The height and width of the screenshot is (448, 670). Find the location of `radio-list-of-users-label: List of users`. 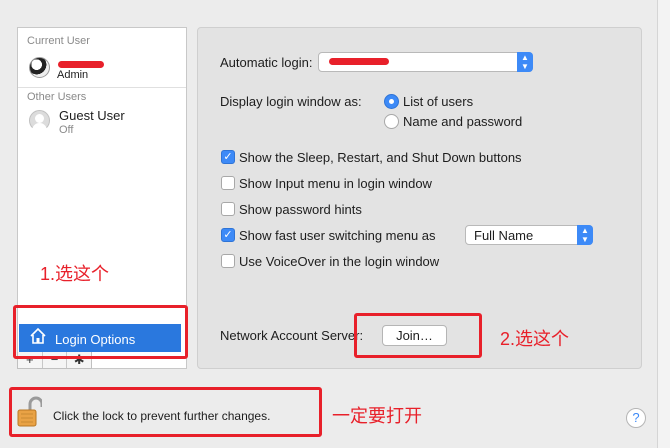

radio-list-of-users-label: List of users is located at coordinates (438, 101).